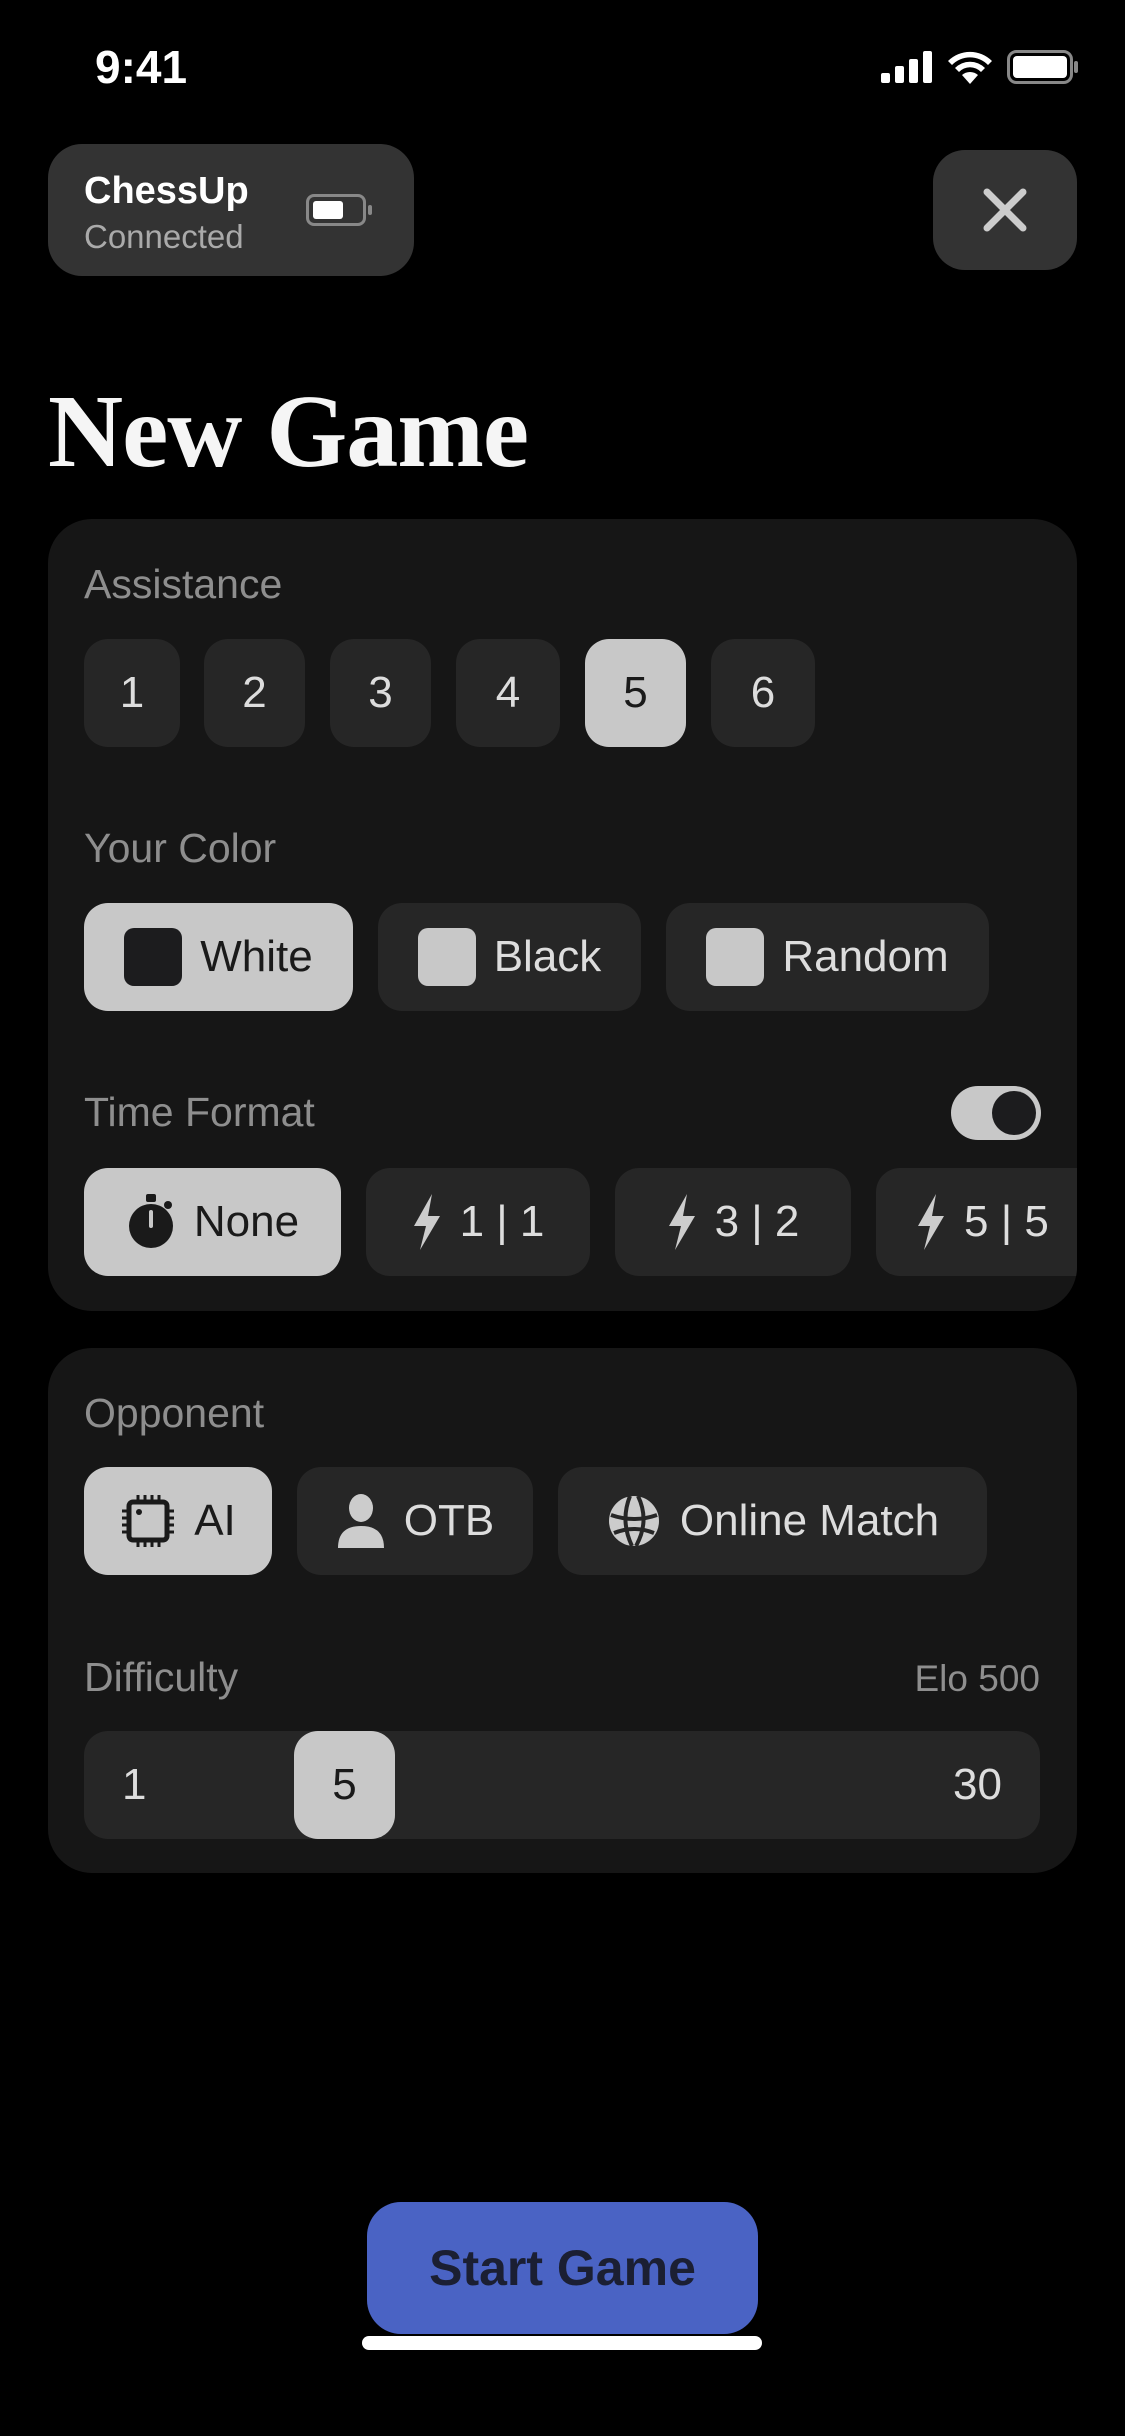 This screenshot has width=1125, height=2436. I want to click on color-option-white: White, so click(218, 957).